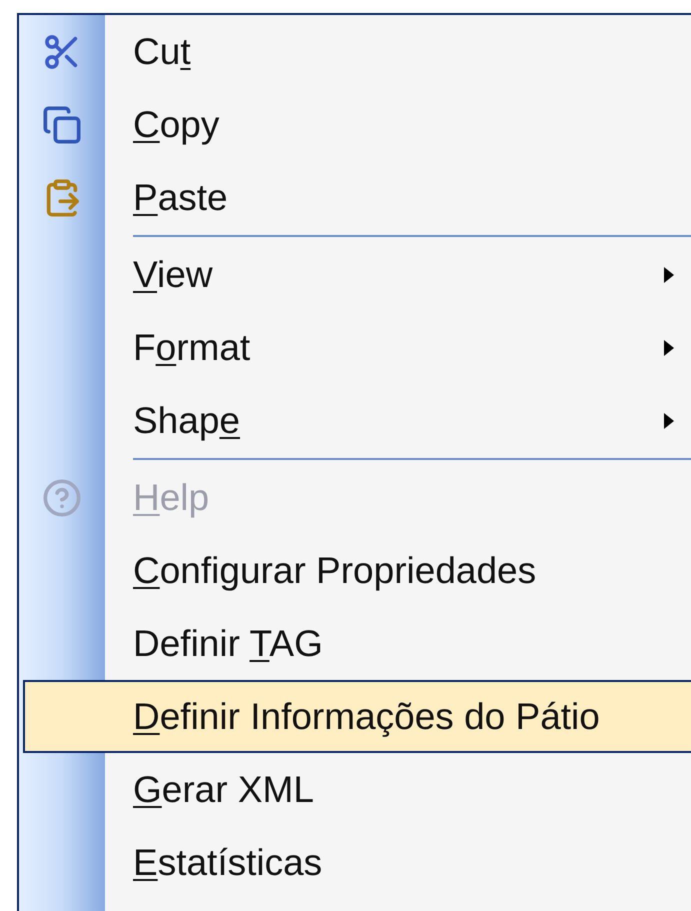  I want to click on menu-item: Shape, so click(355, 420).